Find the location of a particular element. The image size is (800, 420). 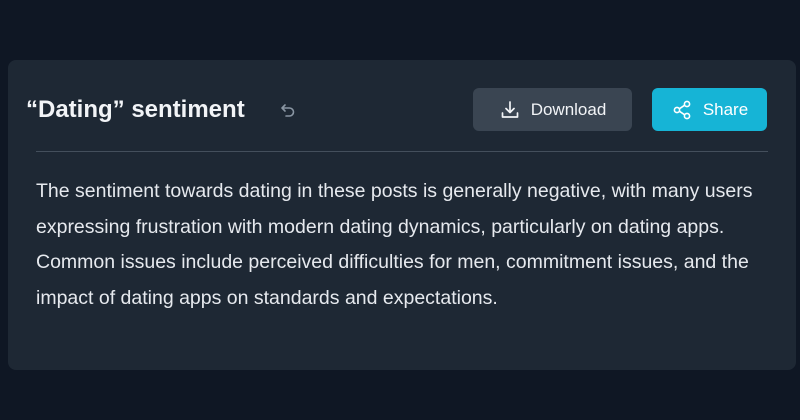

share-button: Share is located at coordinates (709, 109).